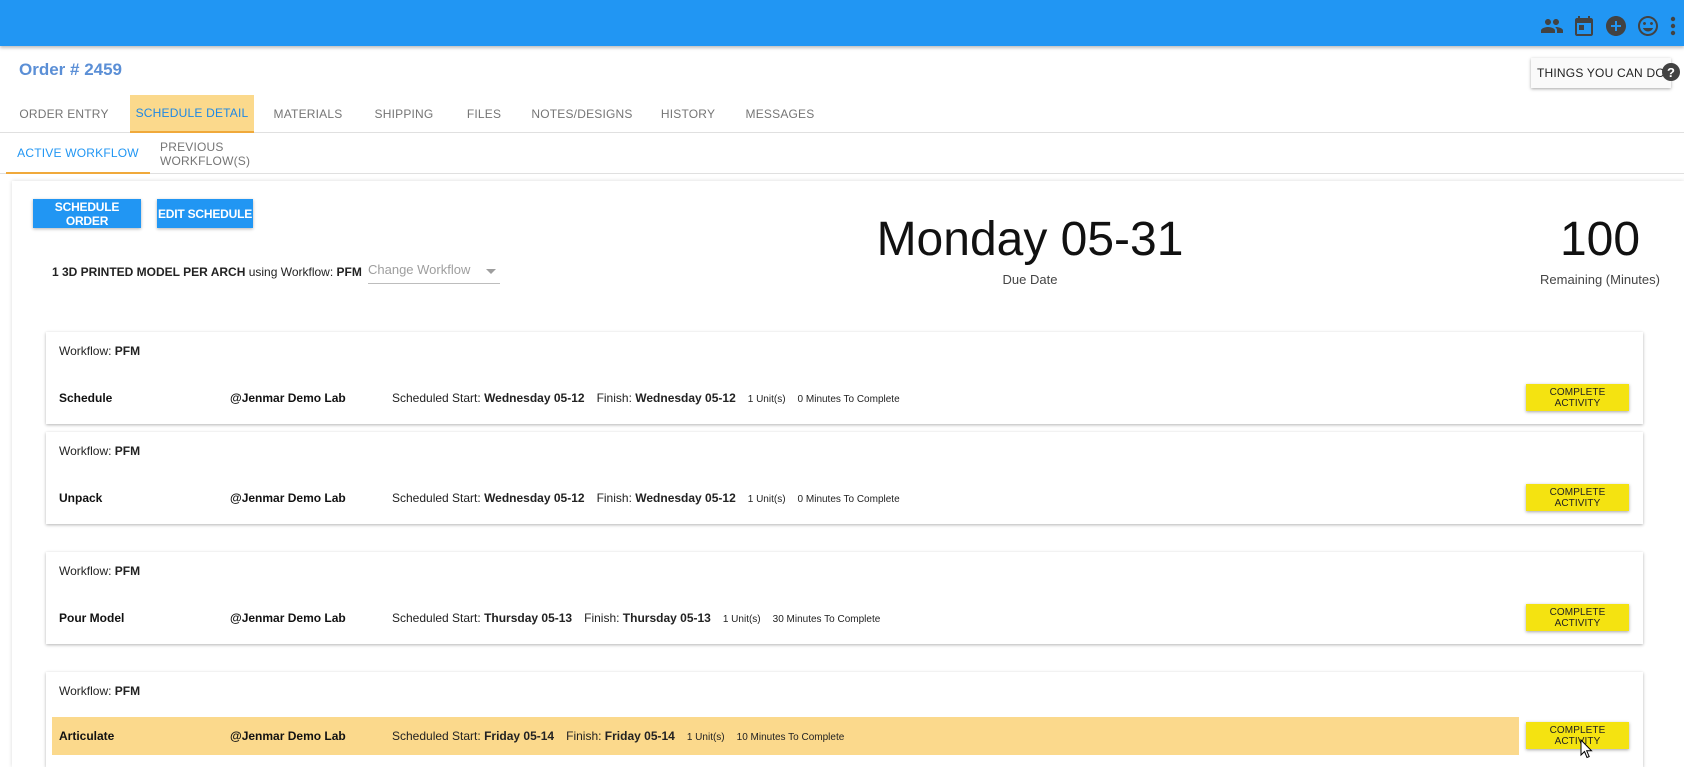  I want to click on finish-value: Friday 05-14, so click(639, 736).